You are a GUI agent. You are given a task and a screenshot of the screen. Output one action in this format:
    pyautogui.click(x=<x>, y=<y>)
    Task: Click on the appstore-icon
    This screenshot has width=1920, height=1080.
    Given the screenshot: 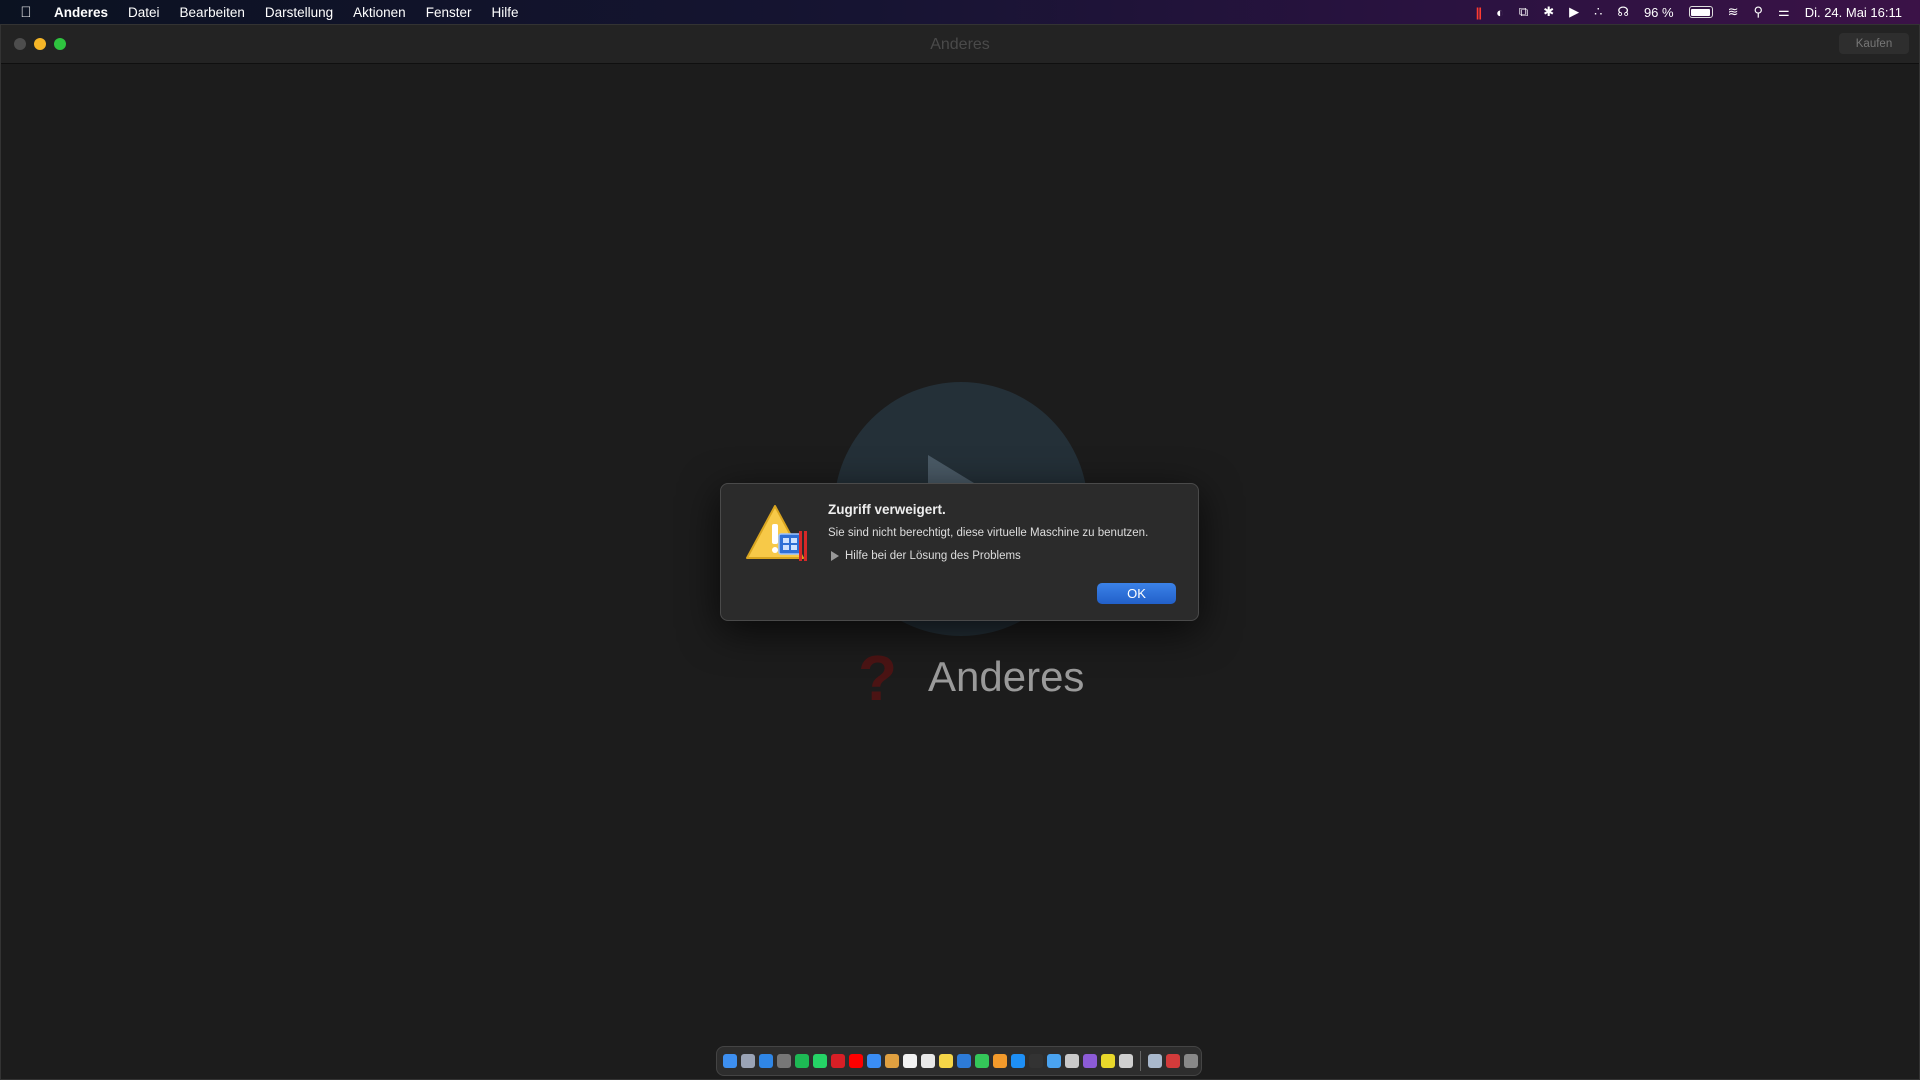 What is the action you would take?
    pyautogui.click(x=1018, y=1061)
    